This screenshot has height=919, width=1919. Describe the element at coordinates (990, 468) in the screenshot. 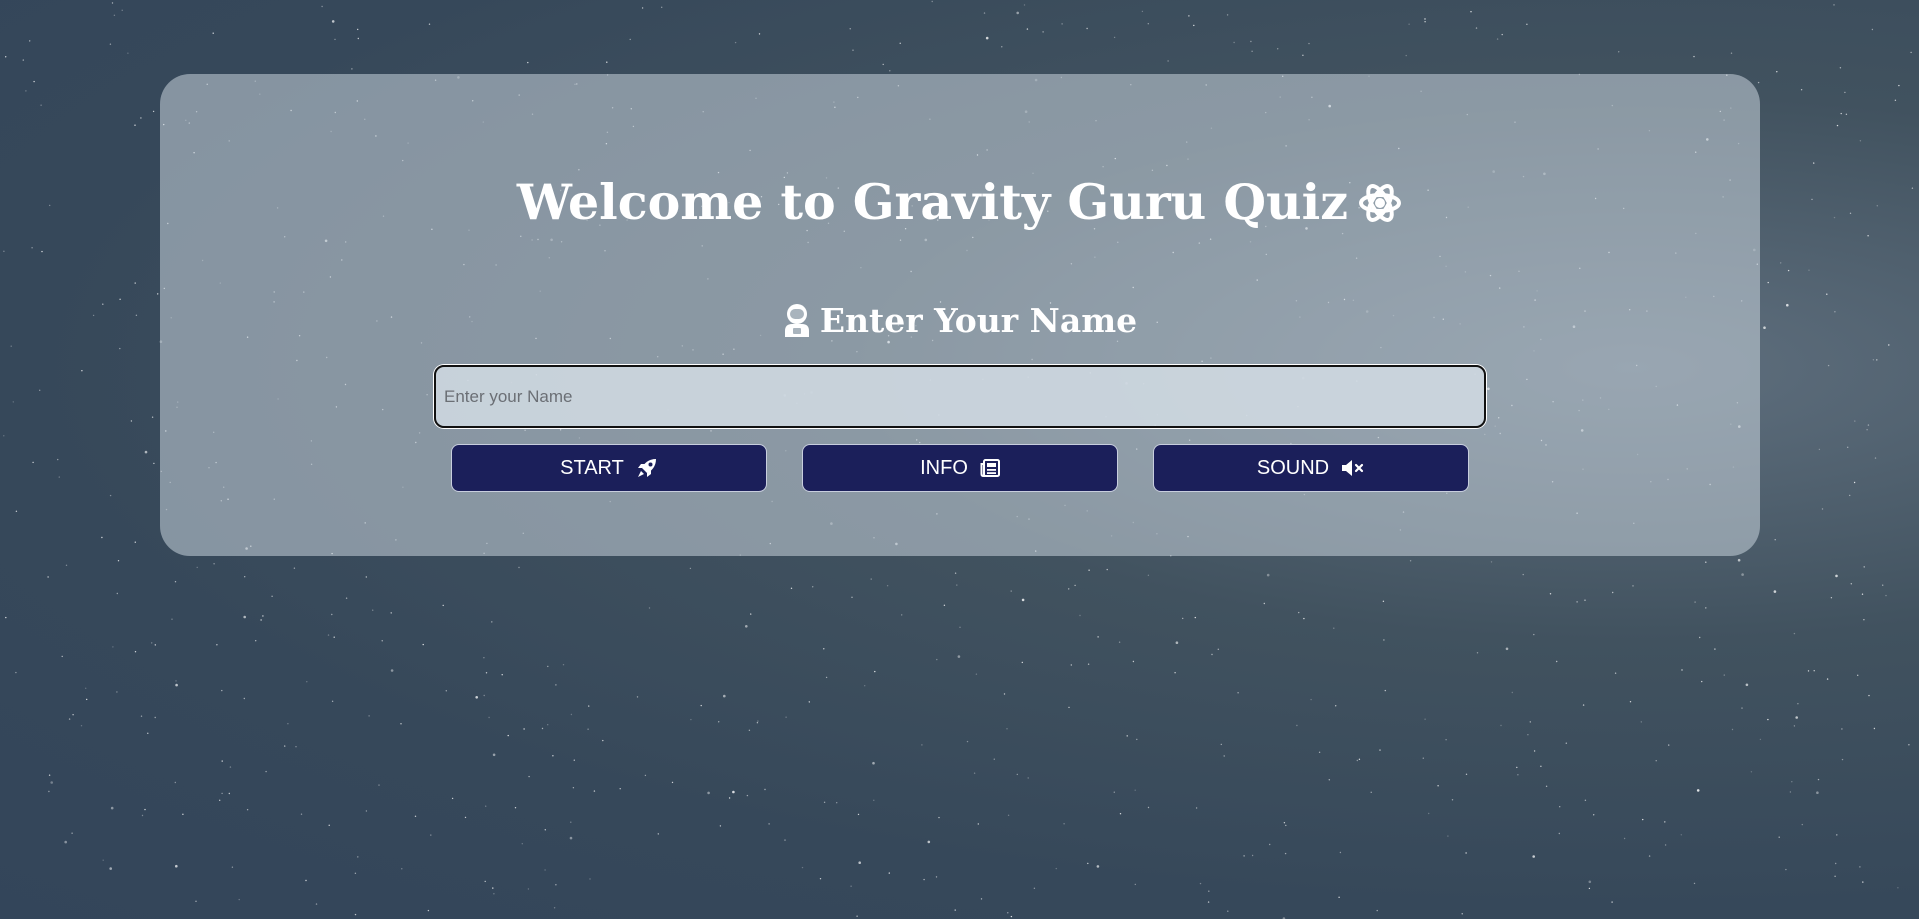

I see `newspaper-icon` at that location.